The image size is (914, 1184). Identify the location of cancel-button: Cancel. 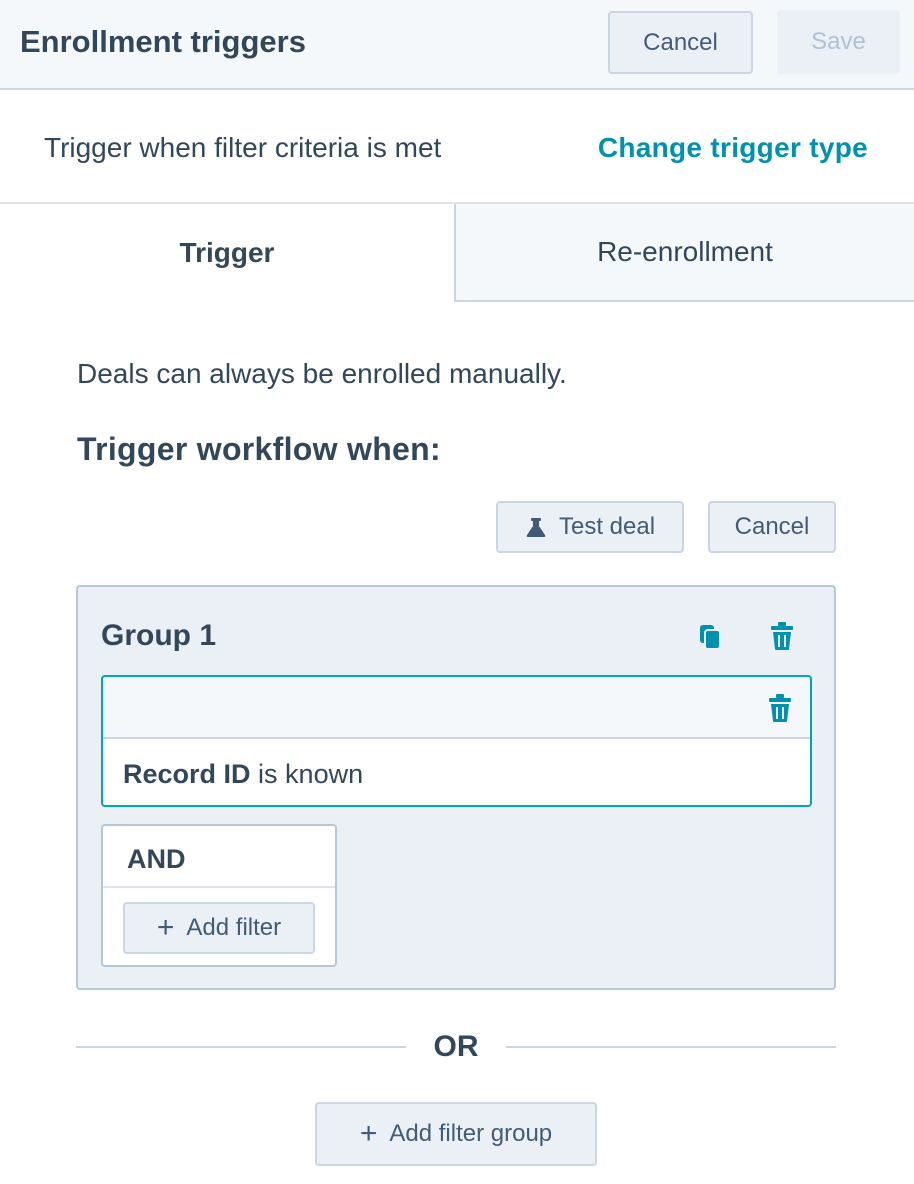
(772, 527).